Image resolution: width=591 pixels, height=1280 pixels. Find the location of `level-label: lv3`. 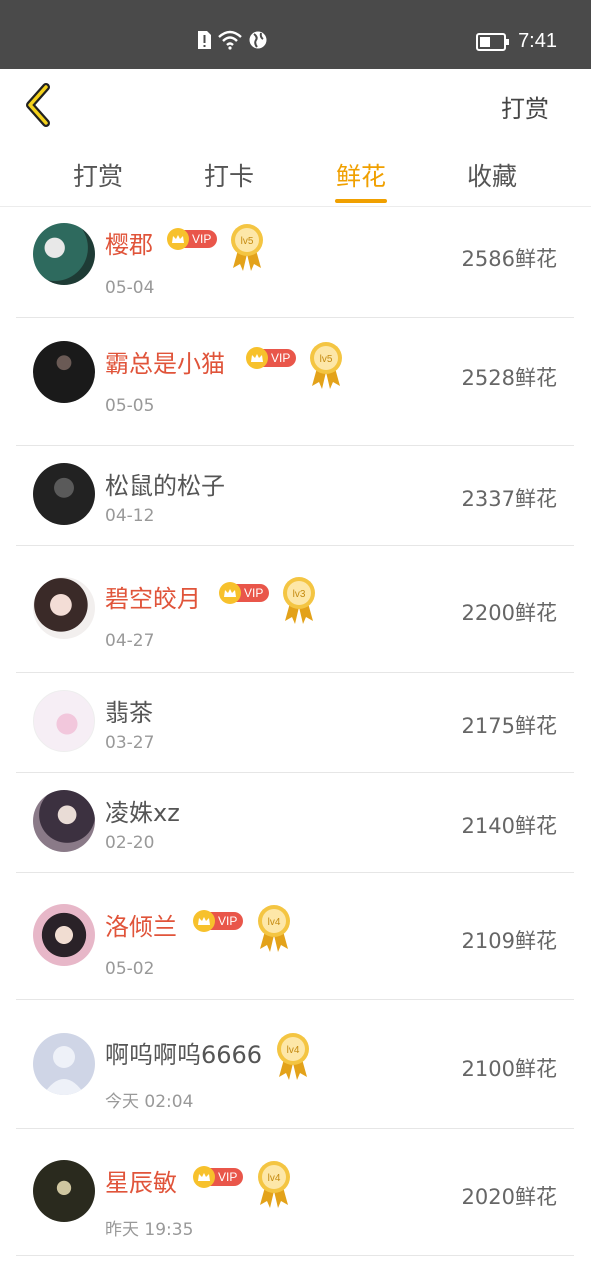

level-label: lv3 is located at coordinates (299, 594).